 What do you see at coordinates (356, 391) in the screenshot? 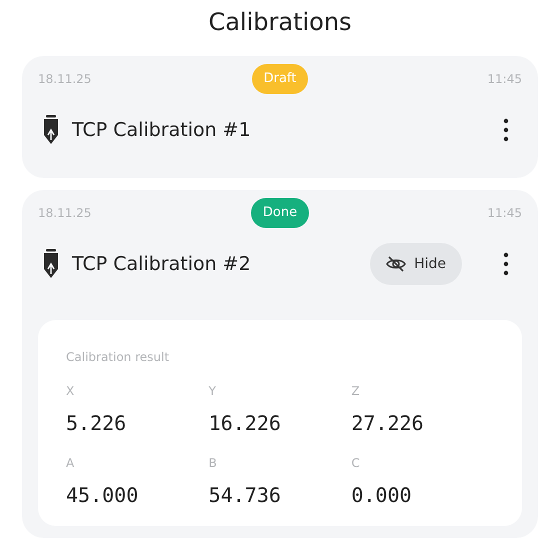
I see `axis-label: Z` at bounding box center [356, 391].